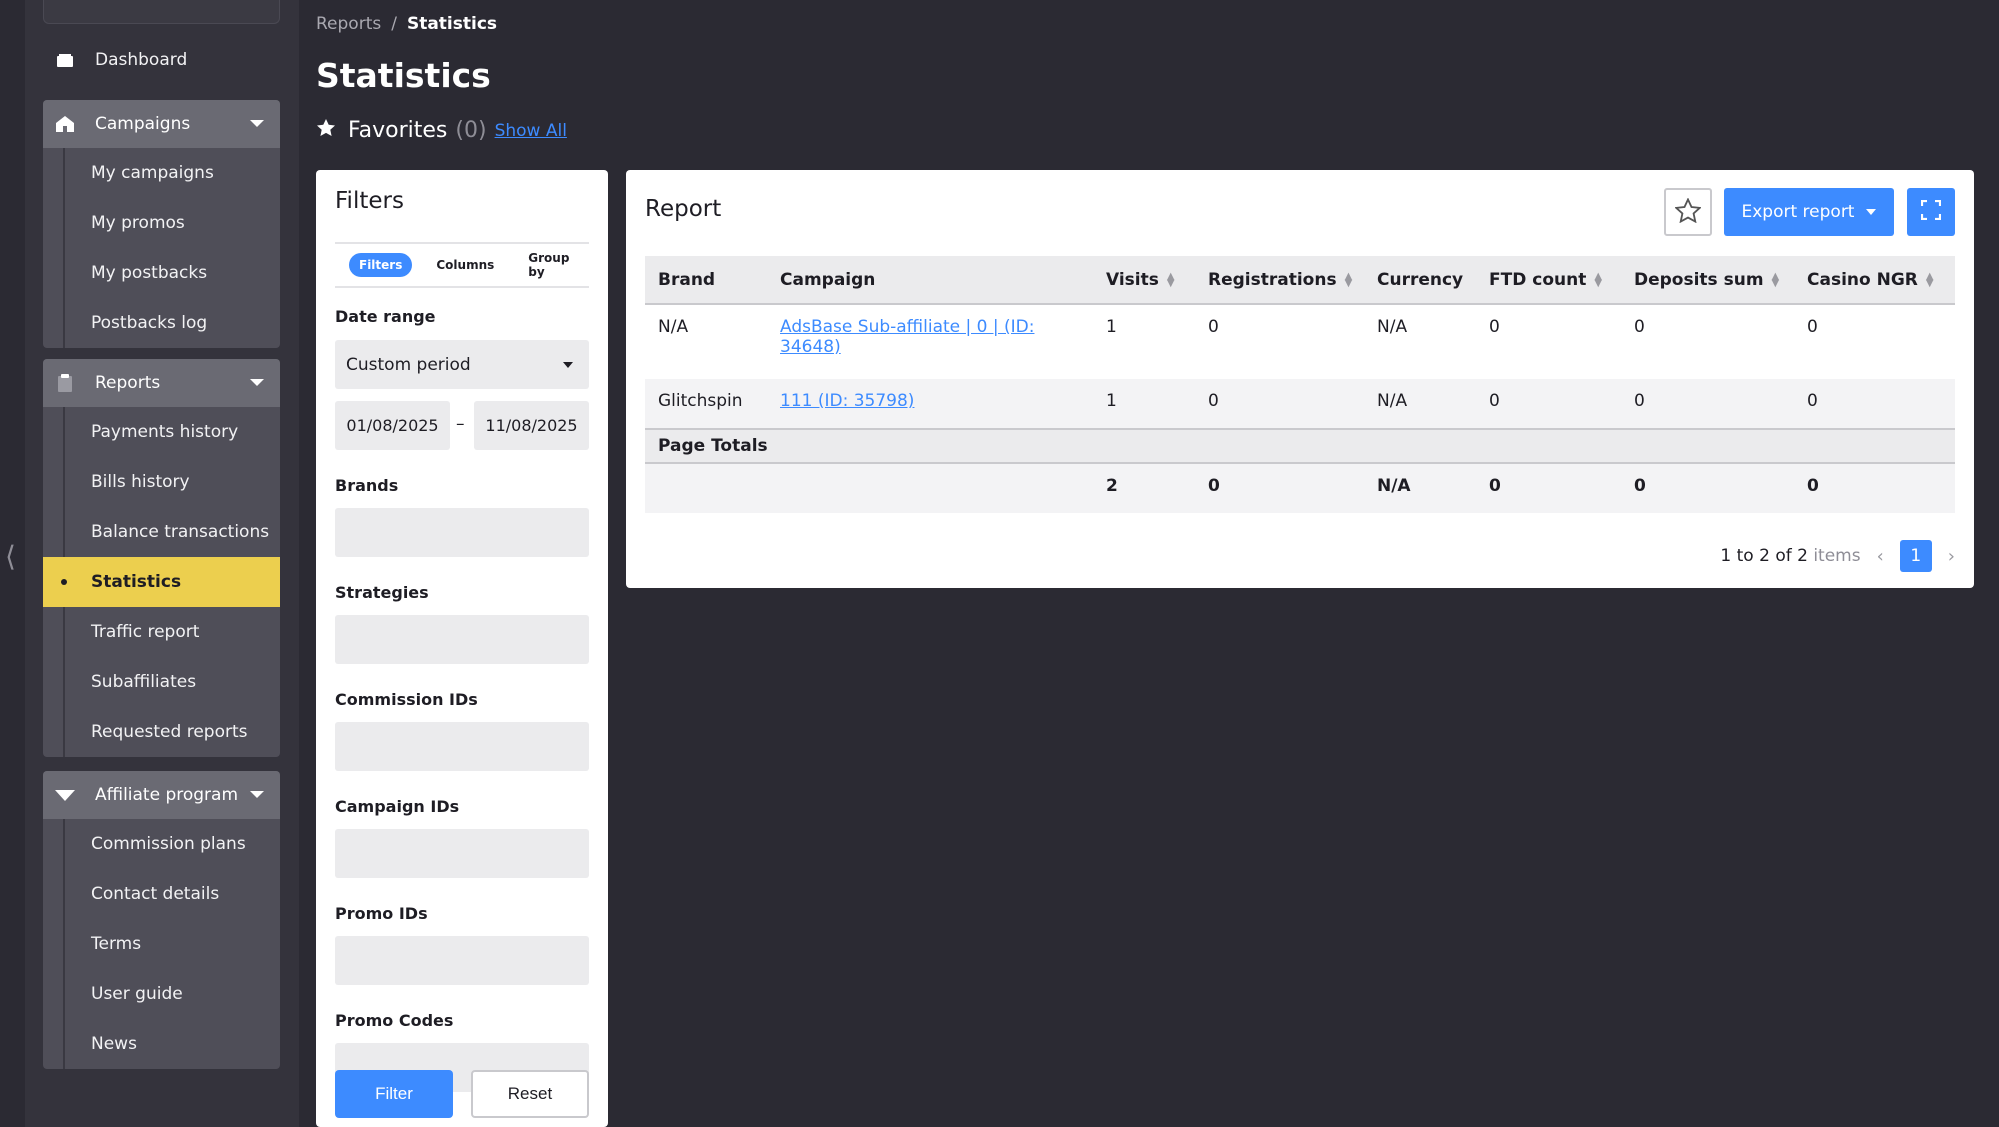 The width and height of the screenshot is (1999, 1127). What do you see at coordinates (1915, 556) in the screenshot?
I see `page-button: 1` at bounding box center [1915, 556].